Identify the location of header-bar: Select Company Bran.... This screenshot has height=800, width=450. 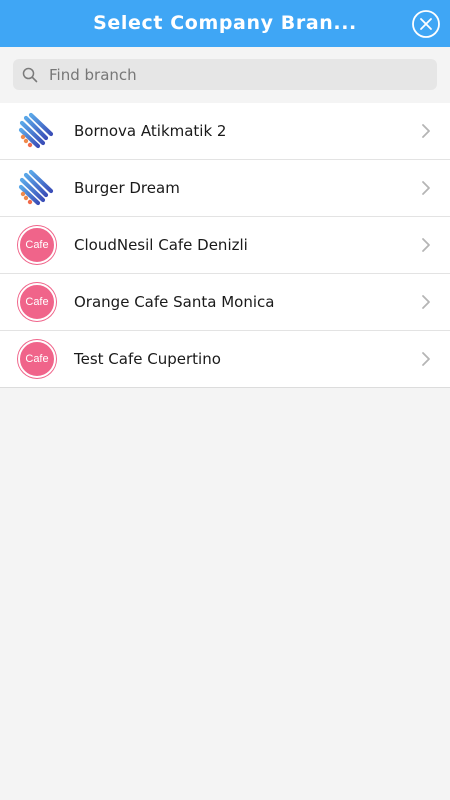
(225, 23).